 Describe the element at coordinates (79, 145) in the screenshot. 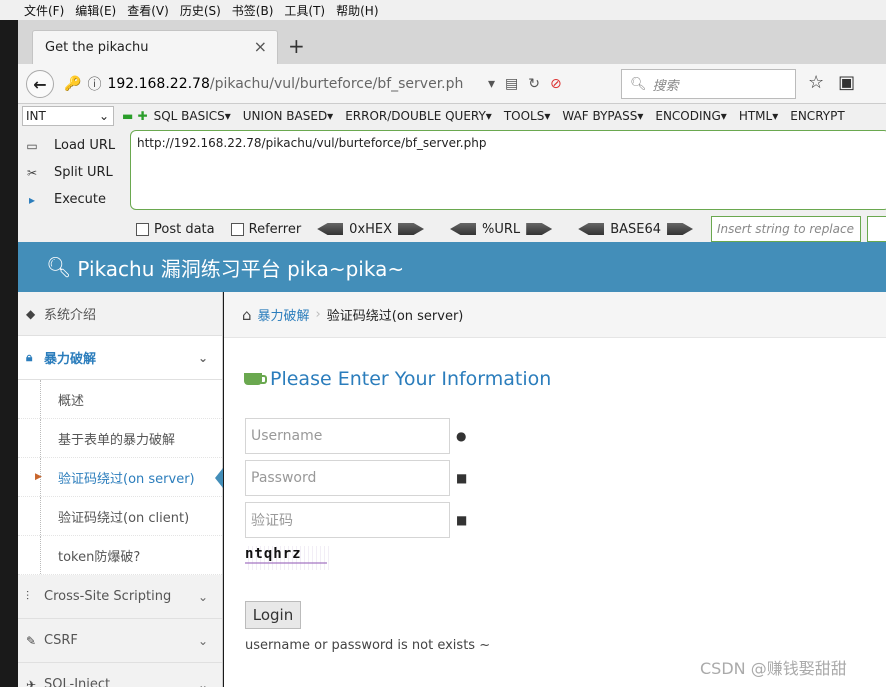

I see `load-url-button: ▭ Load URL` at that location.